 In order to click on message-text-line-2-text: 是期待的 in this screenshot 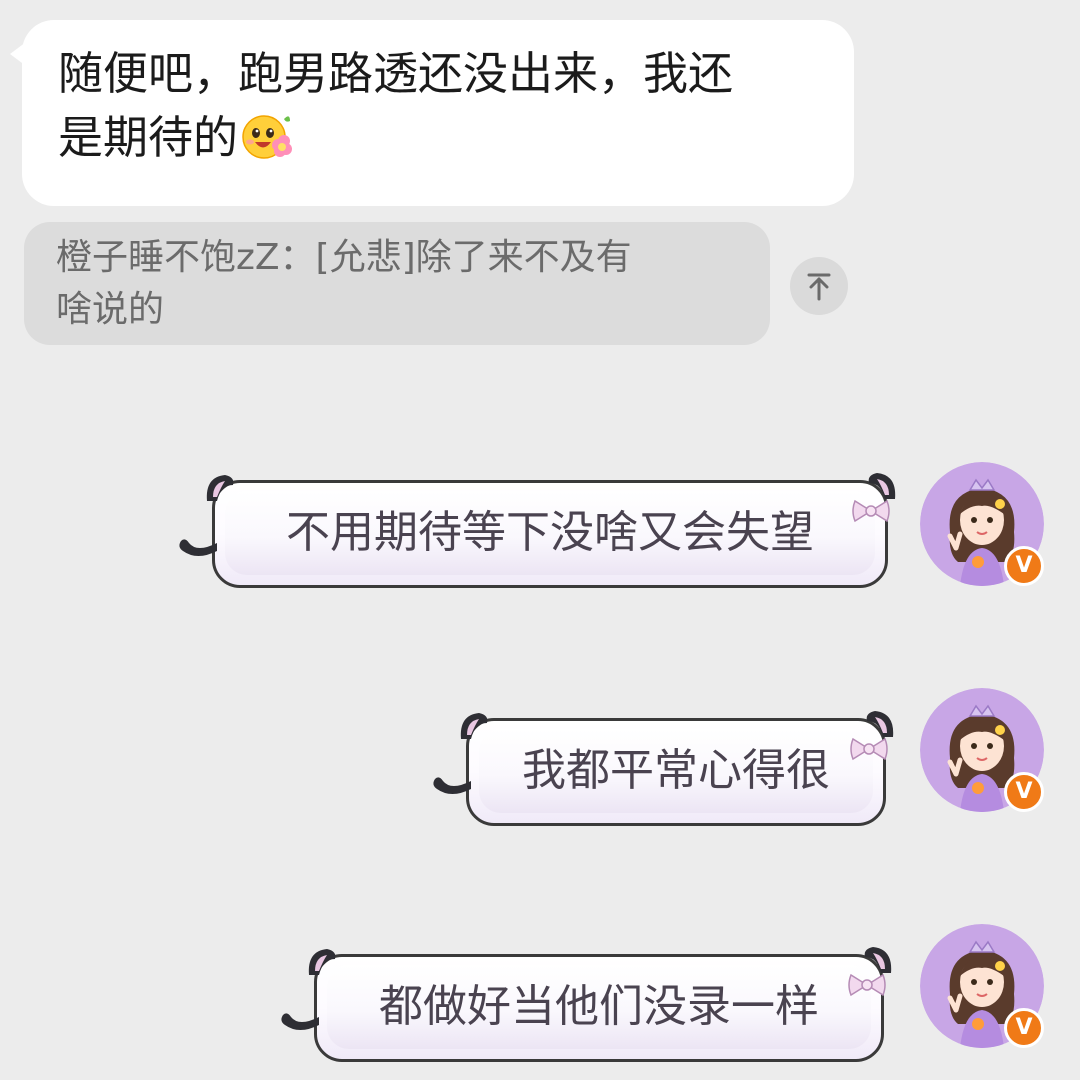, I will do `click(148, 137)`.